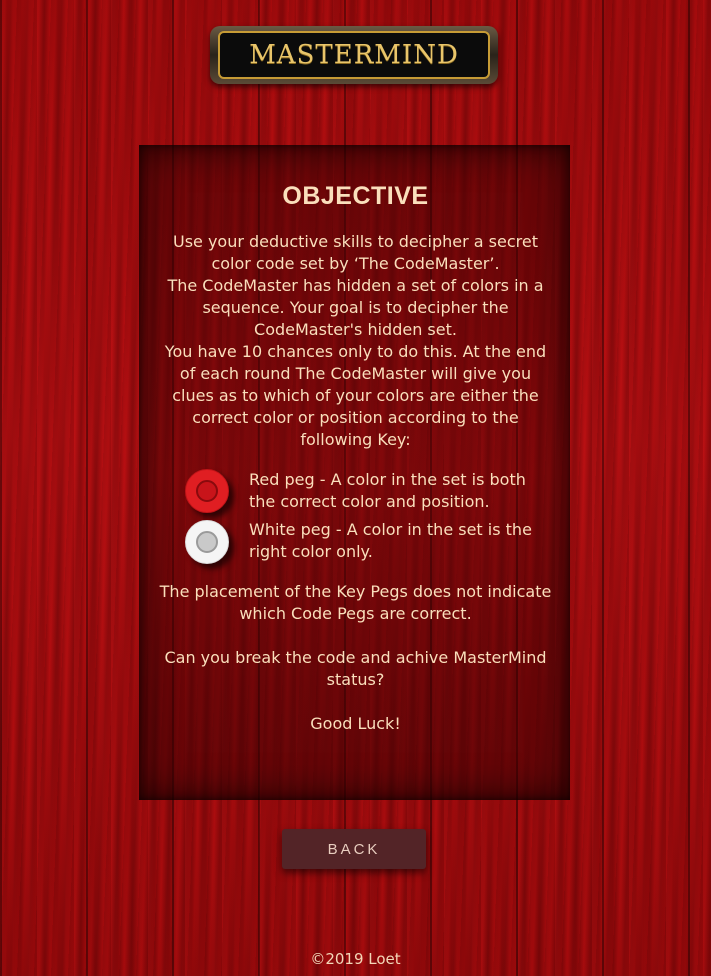 The image size is (711, 976). I want to click on good-luck-text: Good Luck!, so click(355, 723).